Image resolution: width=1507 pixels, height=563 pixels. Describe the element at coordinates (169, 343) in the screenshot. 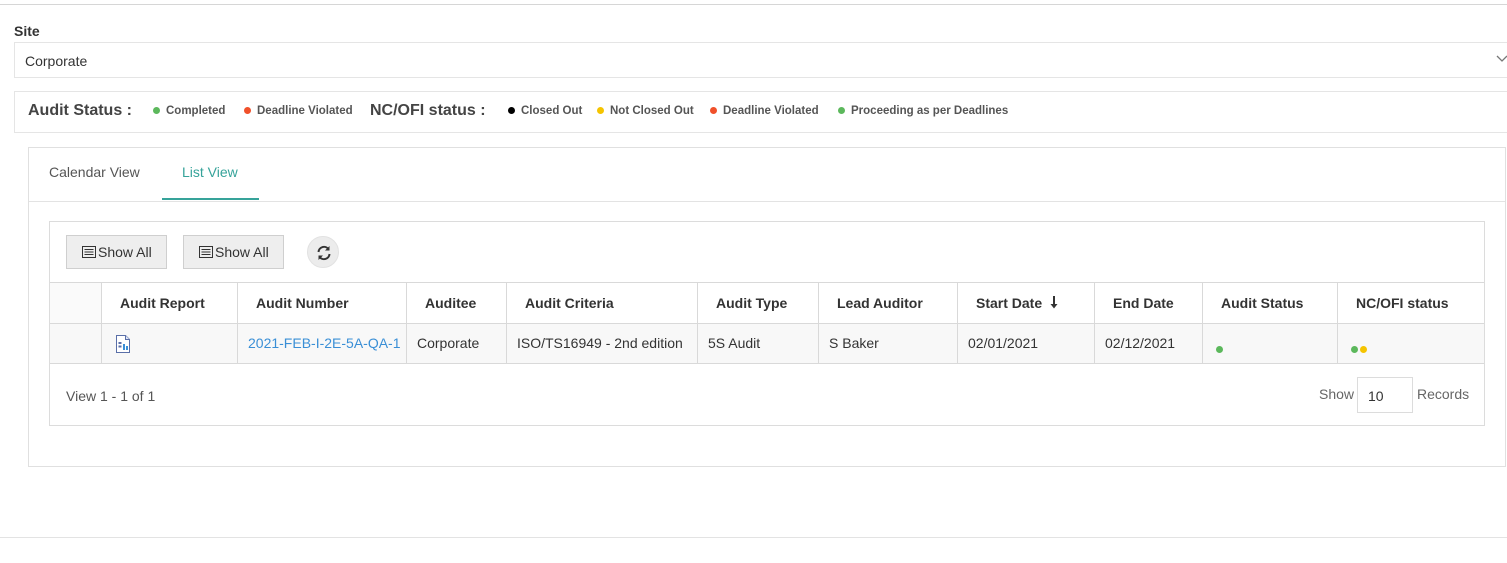

I see `audit-report-cell` at that location.